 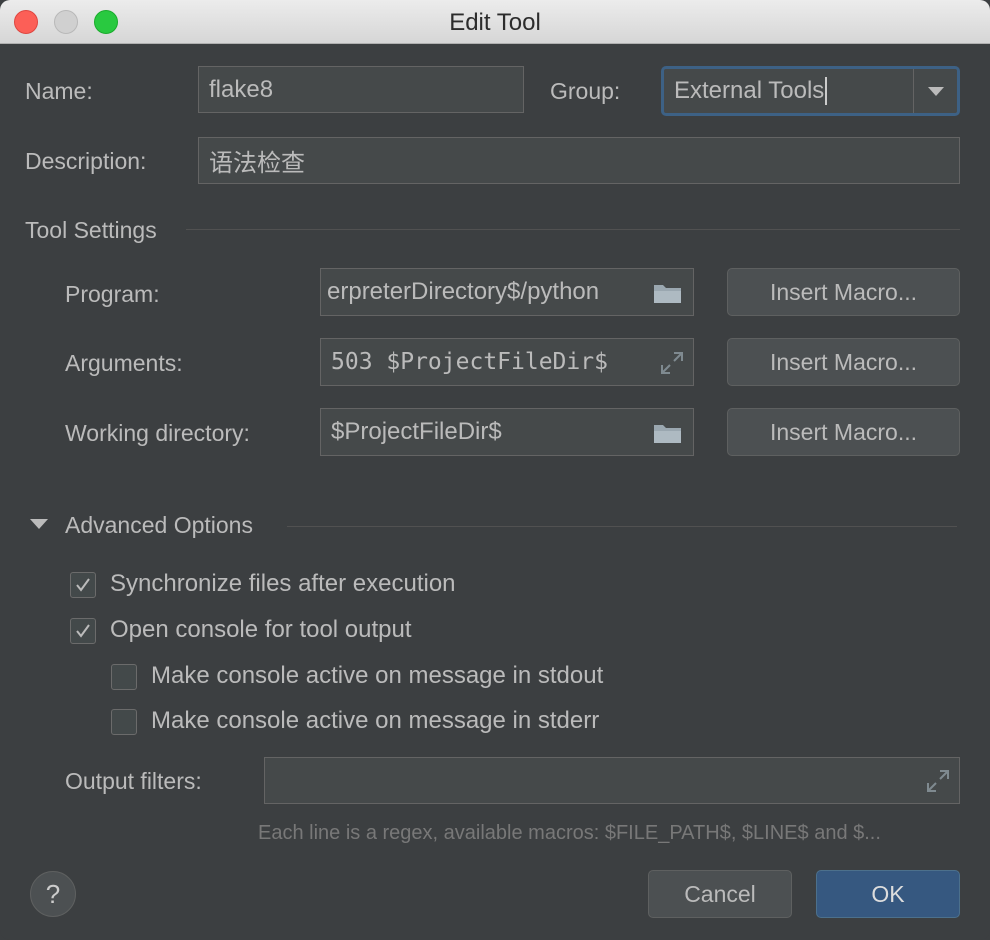 What do you see at coordinates (283, 584) in the screenshot?
I see `synchronize-files-label: Synchronize files after execution` at bounding box center [283, 584].